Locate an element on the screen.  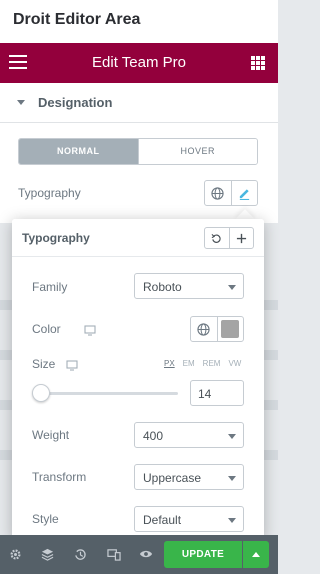
weight-select: 400 is located at coordinates (189, 435).